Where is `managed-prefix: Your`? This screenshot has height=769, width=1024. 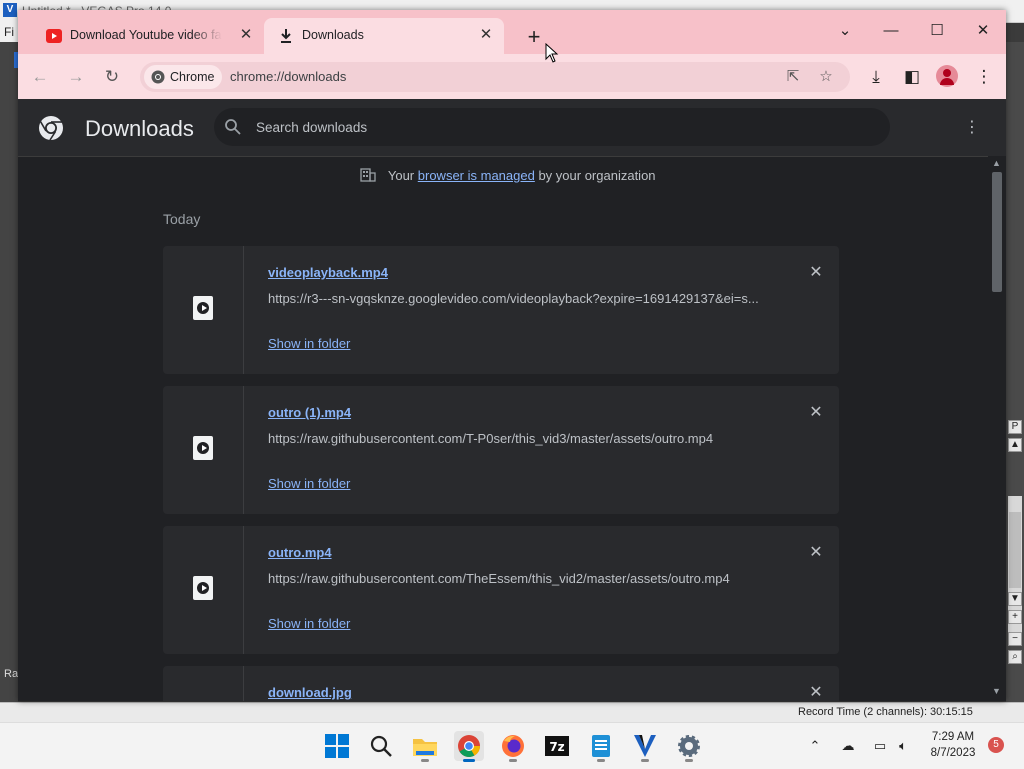 managed-prefix: Your is located at coordinates (401, 175).